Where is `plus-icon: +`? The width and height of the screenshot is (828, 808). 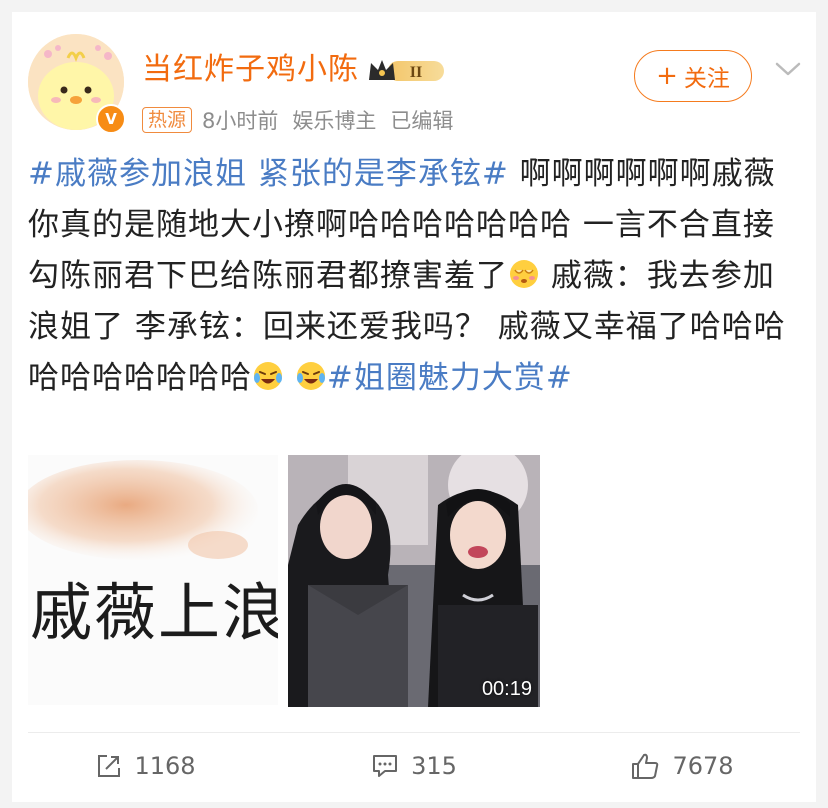 plus-icon: + is located at coordinates (667, 76).